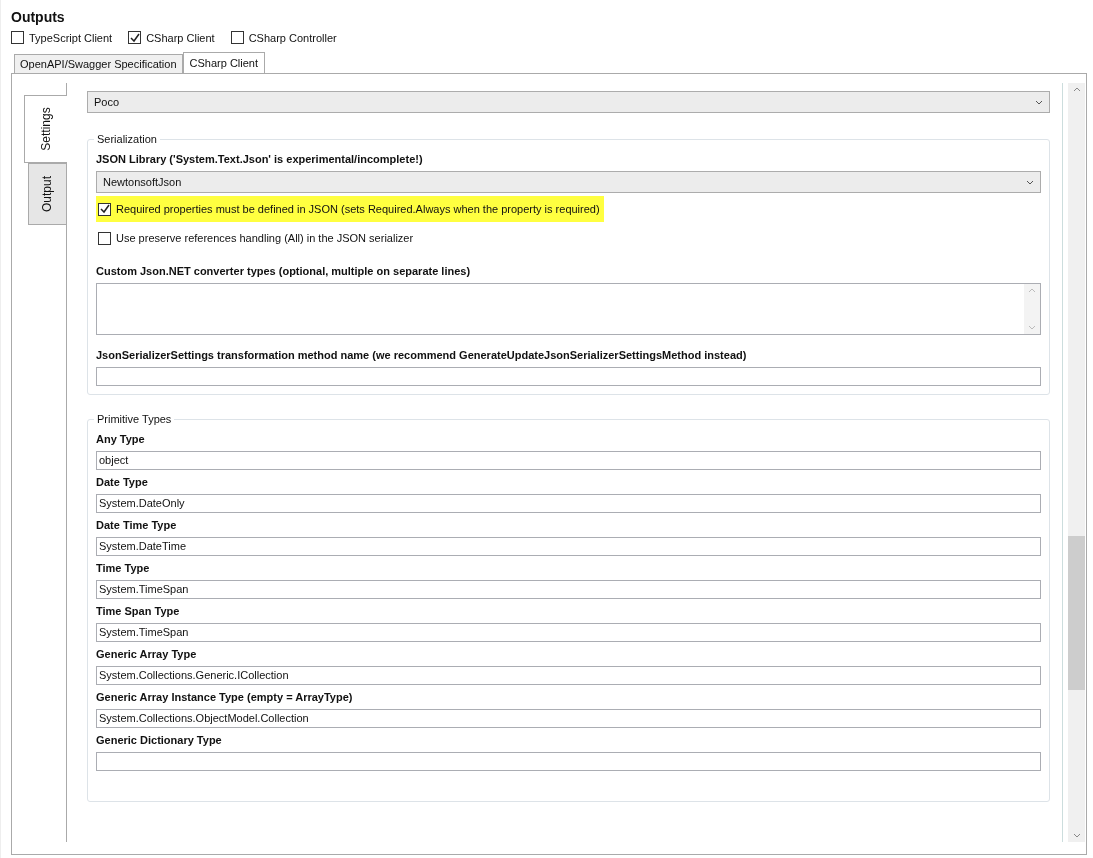 The image size is (1093, 858). Describe the element at coordinates (138, 611) in the screenshot. I see `field-label: Time Span Type` at that location.